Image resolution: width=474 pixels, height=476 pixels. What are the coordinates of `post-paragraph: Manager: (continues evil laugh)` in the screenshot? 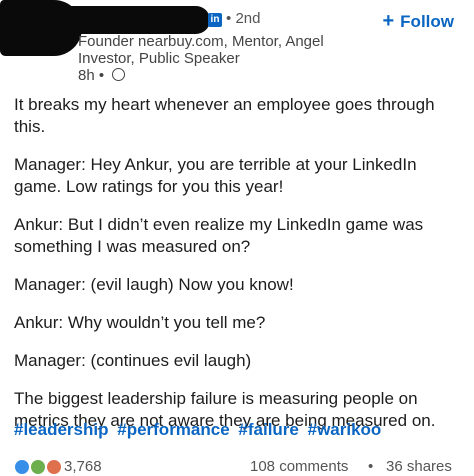 It's located at (133, 360).